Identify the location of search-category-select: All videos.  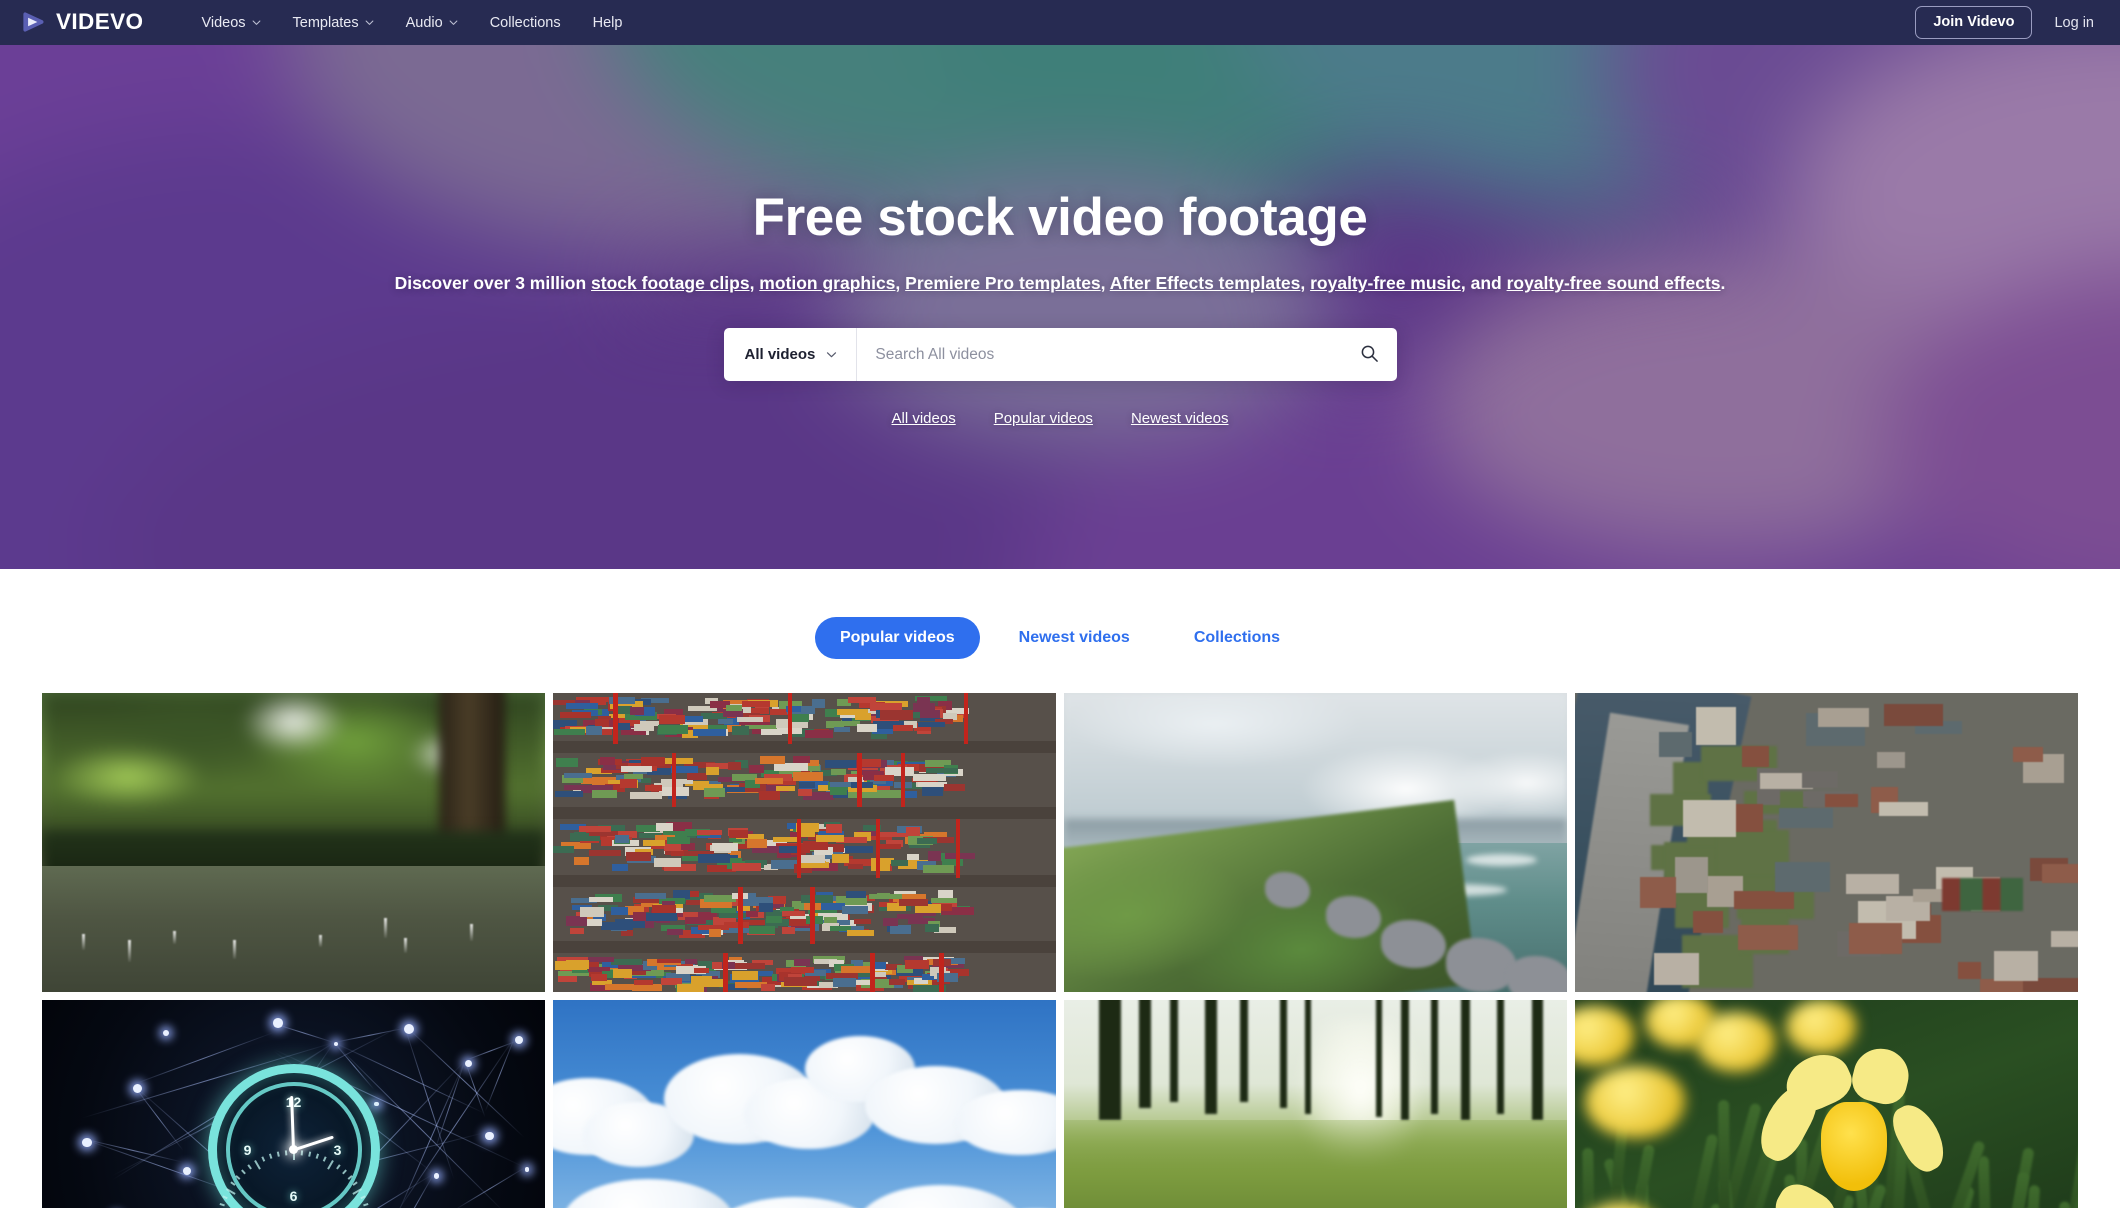
(791, 354).